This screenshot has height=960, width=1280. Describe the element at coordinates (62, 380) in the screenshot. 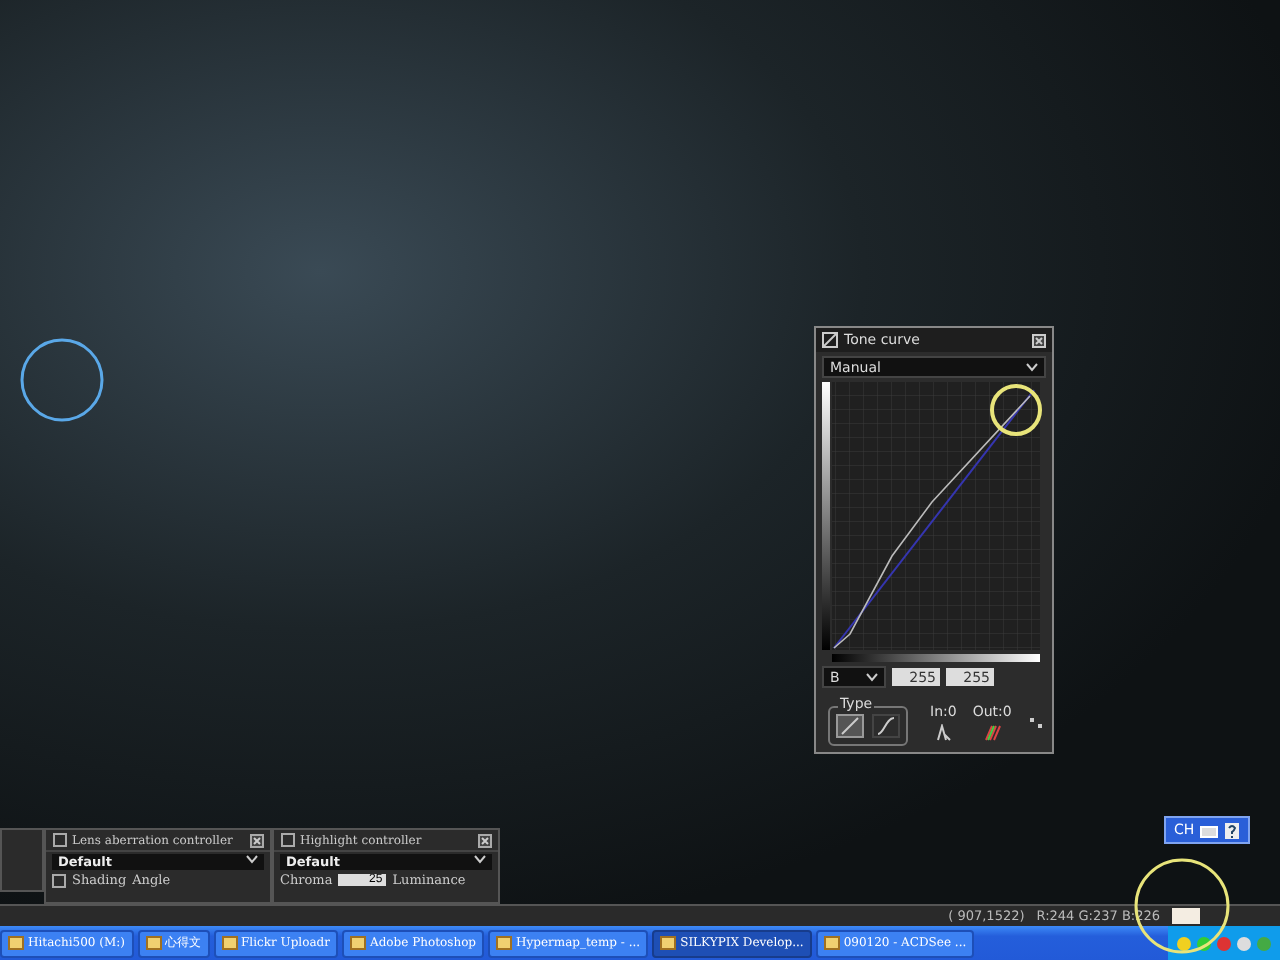

I see `cursor-circle` at that location.